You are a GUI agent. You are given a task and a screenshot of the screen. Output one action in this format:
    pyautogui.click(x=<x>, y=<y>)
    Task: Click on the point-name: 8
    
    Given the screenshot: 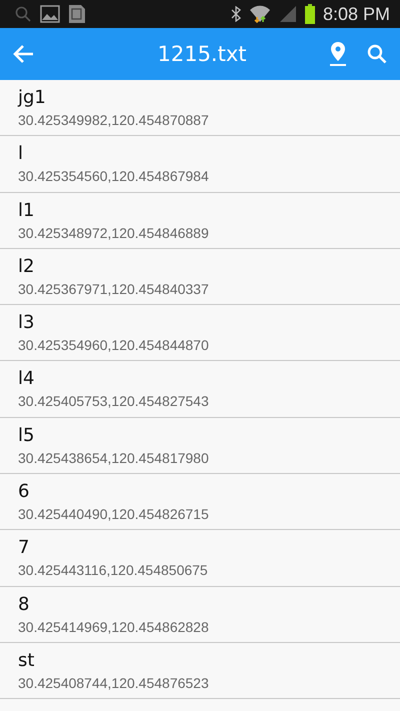 What is the action you would take?
    pyautogui.click(x=24, y=604)
    